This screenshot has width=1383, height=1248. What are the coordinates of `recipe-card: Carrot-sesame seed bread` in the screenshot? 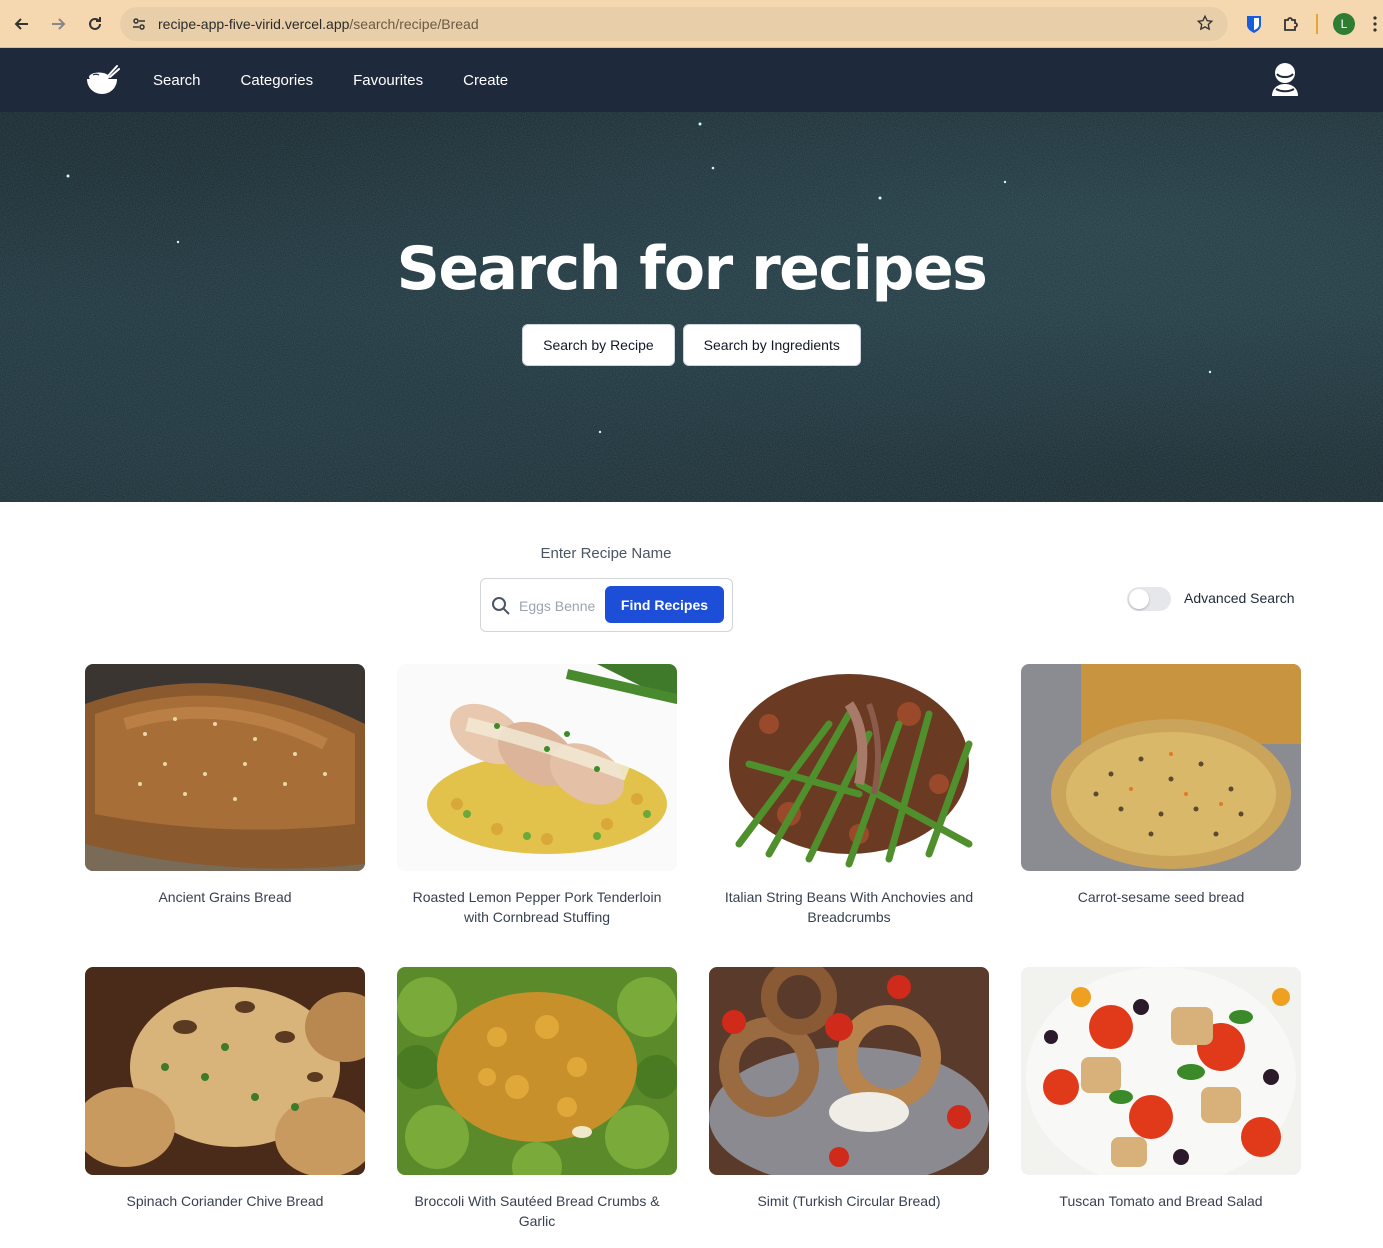 It's located at (1161, 785).